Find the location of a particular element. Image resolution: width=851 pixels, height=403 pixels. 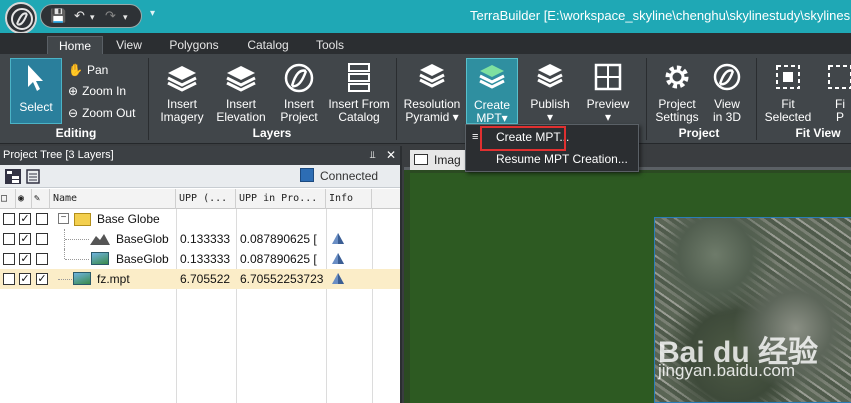

ribbon-tabs: Home View Polygons Catalog Tools is located at coordinates (425, 43).